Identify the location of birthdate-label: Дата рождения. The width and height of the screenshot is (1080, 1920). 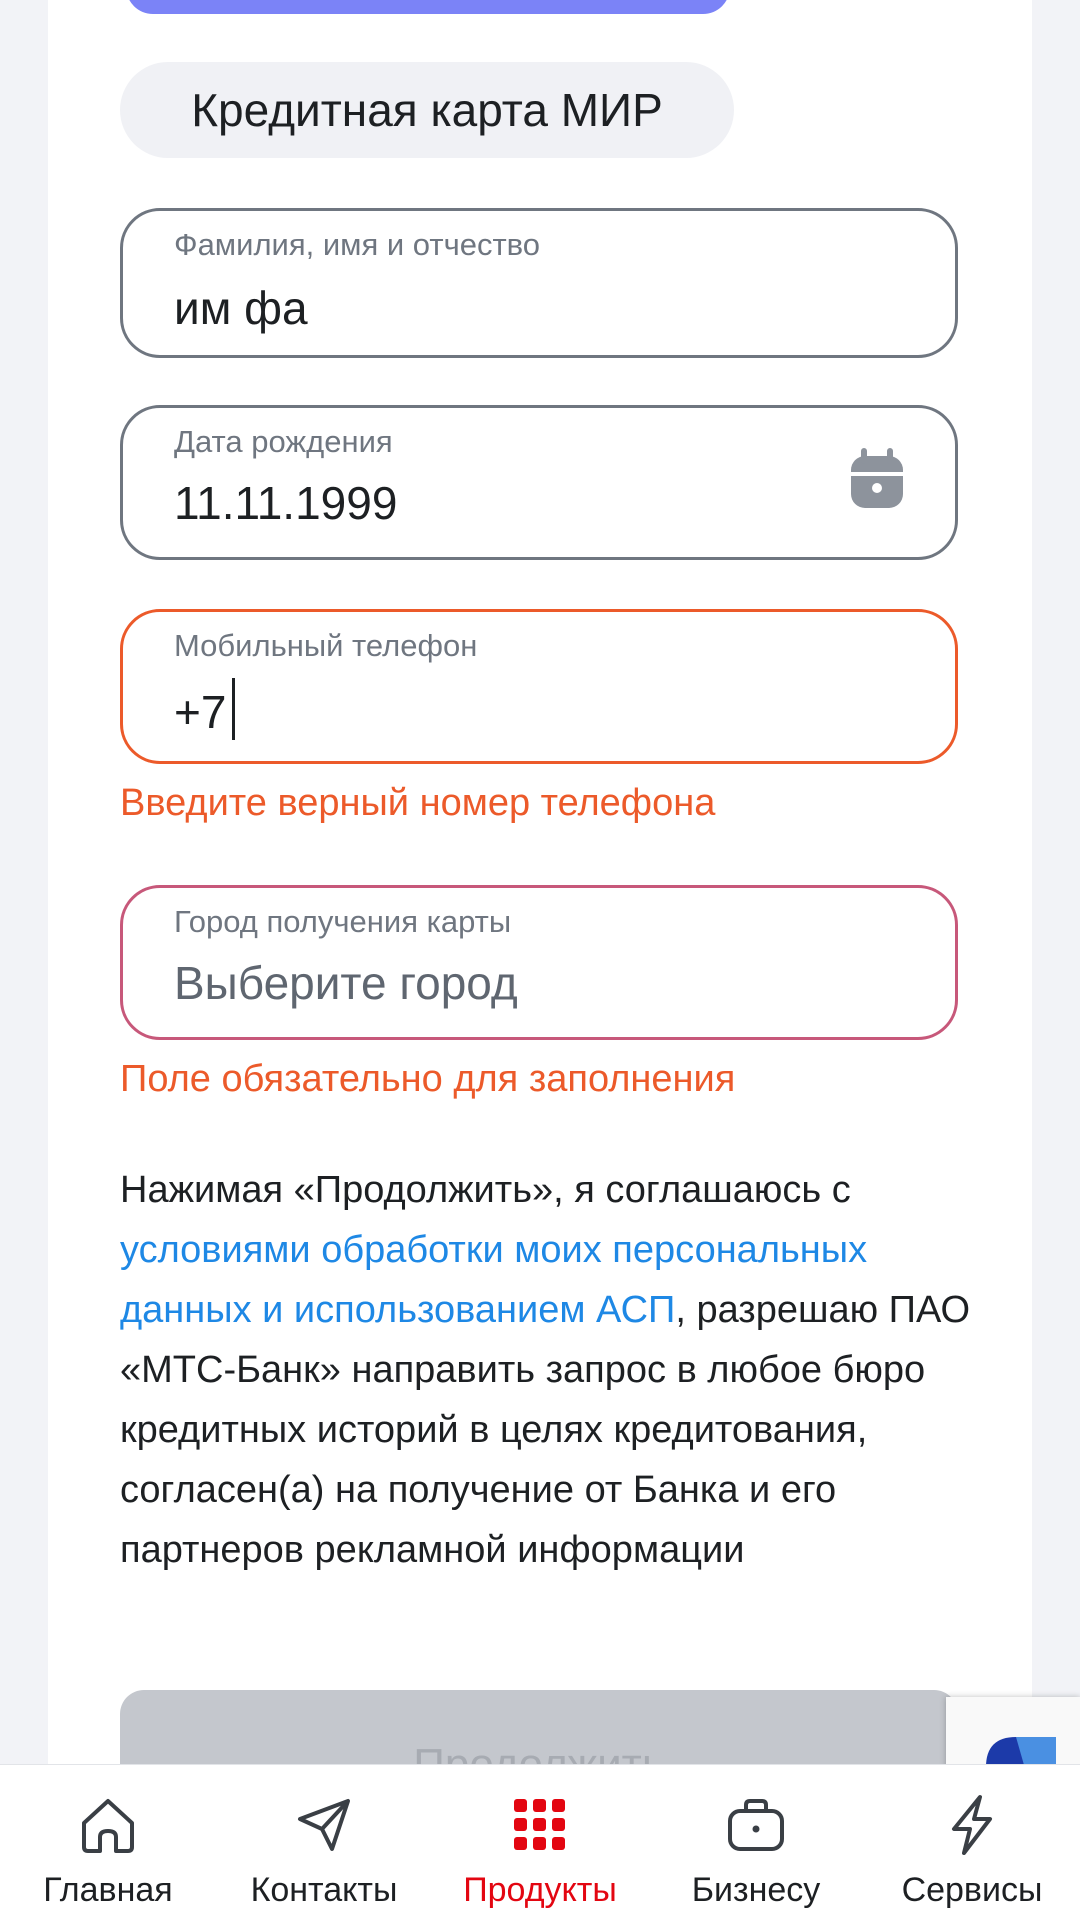
(283, 441).